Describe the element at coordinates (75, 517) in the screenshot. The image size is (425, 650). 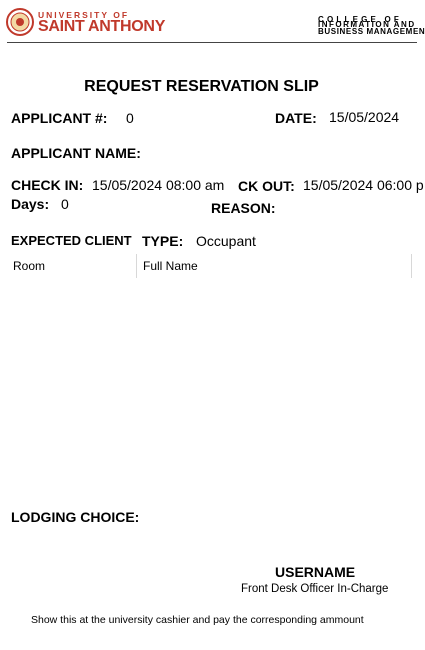
I see `lodging-choice-label: LODGING CHOICE:` at that location.